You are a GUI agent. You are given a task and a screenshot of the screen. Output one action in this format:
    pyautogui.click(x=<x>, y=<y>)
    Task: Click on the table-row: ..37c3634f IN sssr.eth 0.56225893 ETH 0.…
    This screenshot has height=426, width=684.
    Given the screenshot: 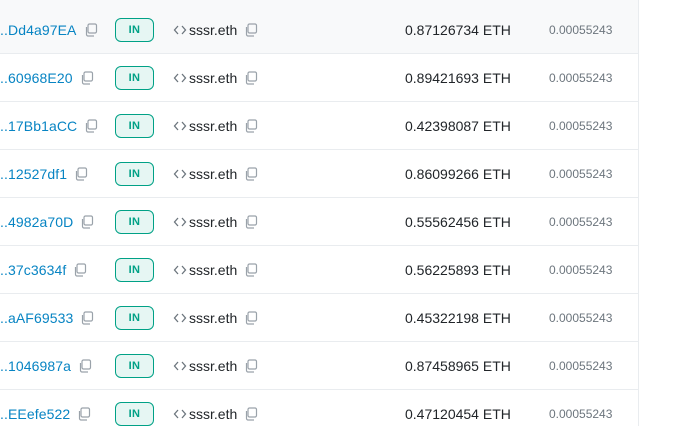 What is the action you would take?
    pyautogui.click(x=319, y=270)
    